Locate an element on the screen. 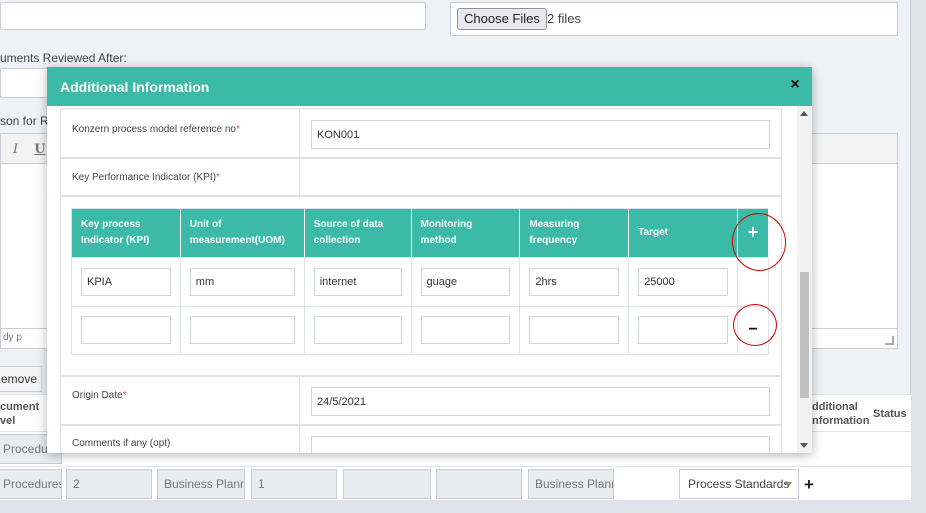 This screenshot has width=926, height=513. modal-scrollbar is located at coordinates (804, 279).